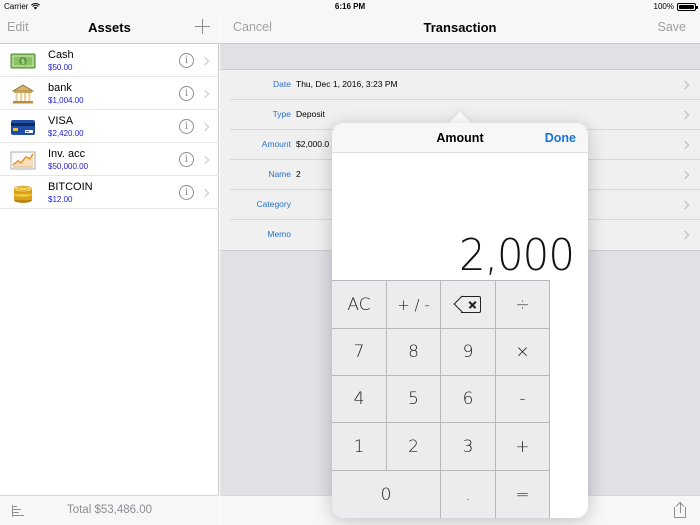 The height and width of the screenshot is (525, 700). I want to click on asset-row-bank: bank $1,004.00 i, so click(109, 93).